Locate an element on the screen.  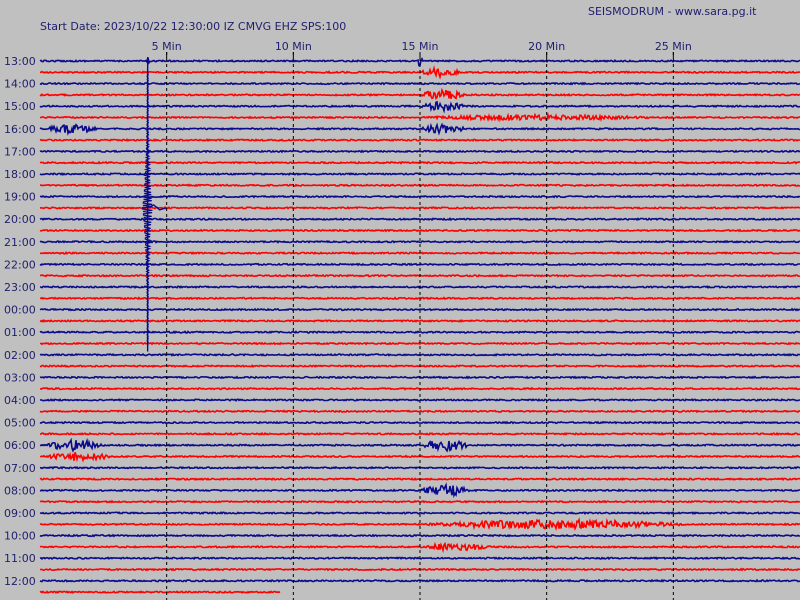
minute-tick-label: 5 Min is located at coordinates (167, 46).